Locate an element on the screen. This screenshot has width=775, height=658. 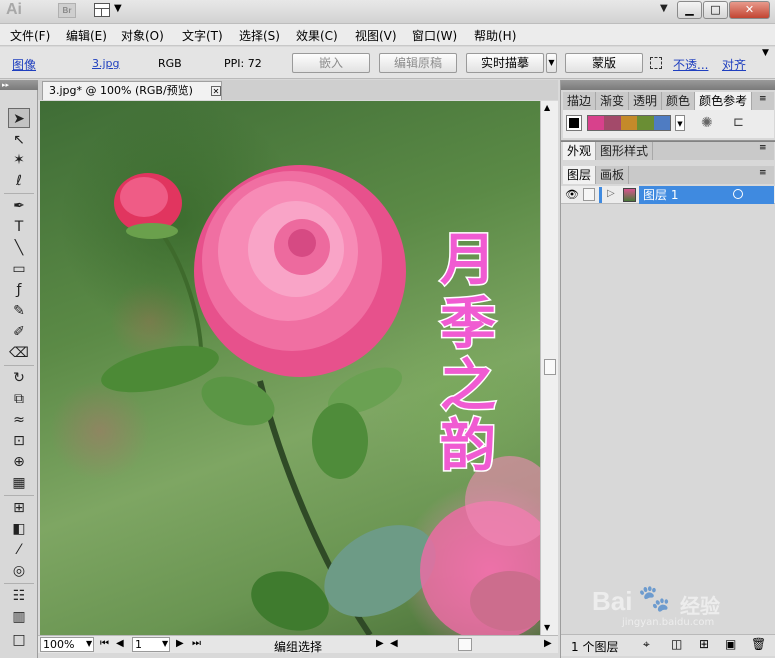
color-group-icon: ✺ is located at coordinates (707, 123).